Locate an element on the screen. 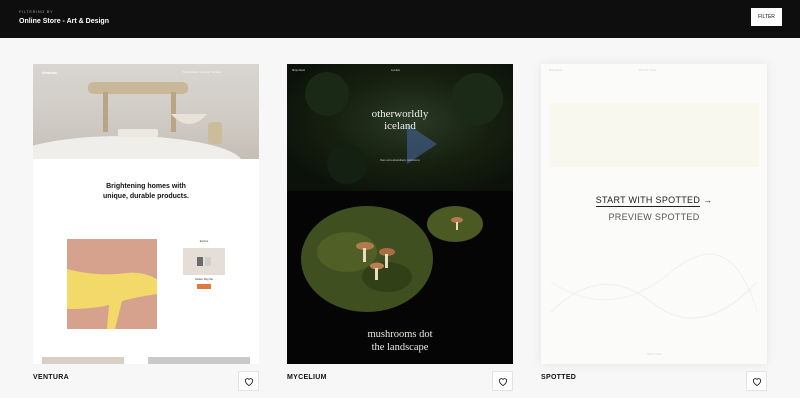  ventura-product-name: Golden Mug Set is located at coordinates (204, 279).